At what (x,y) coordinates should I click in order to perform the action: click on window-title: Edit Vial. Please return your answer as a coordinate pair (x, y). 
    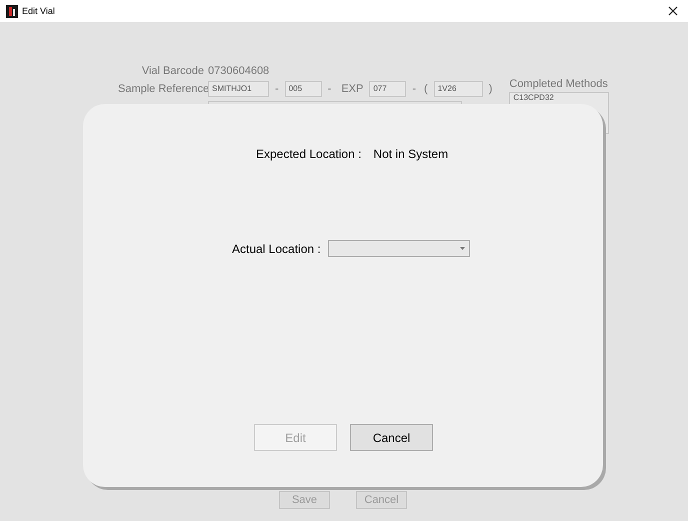
    Looking at the image, I should click on (39, 11).